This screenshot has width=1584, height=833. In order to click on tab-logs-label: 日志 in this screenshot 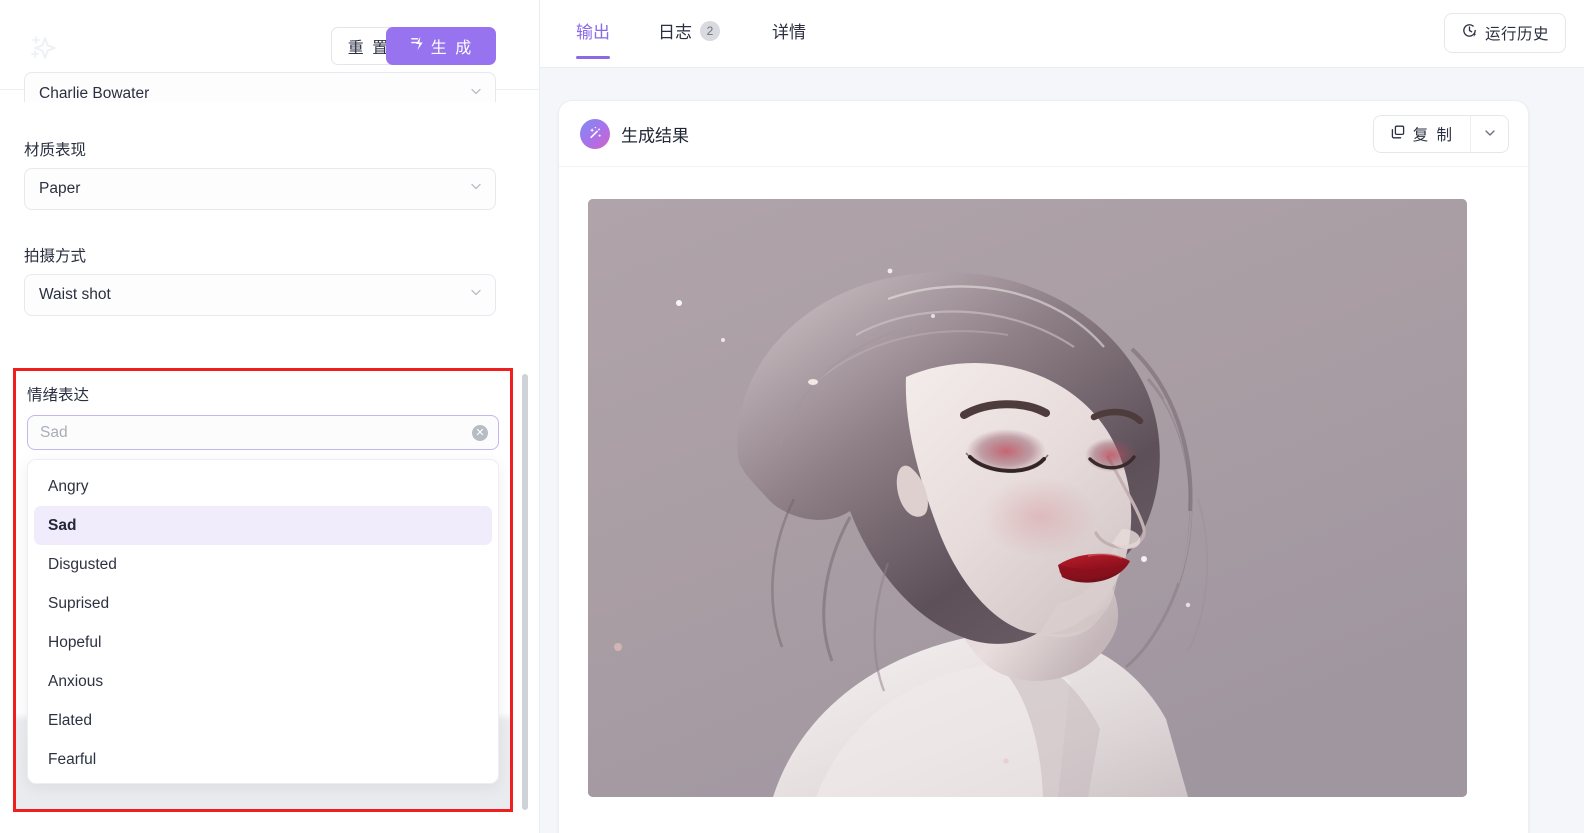, I will do `click(675, 32)`.